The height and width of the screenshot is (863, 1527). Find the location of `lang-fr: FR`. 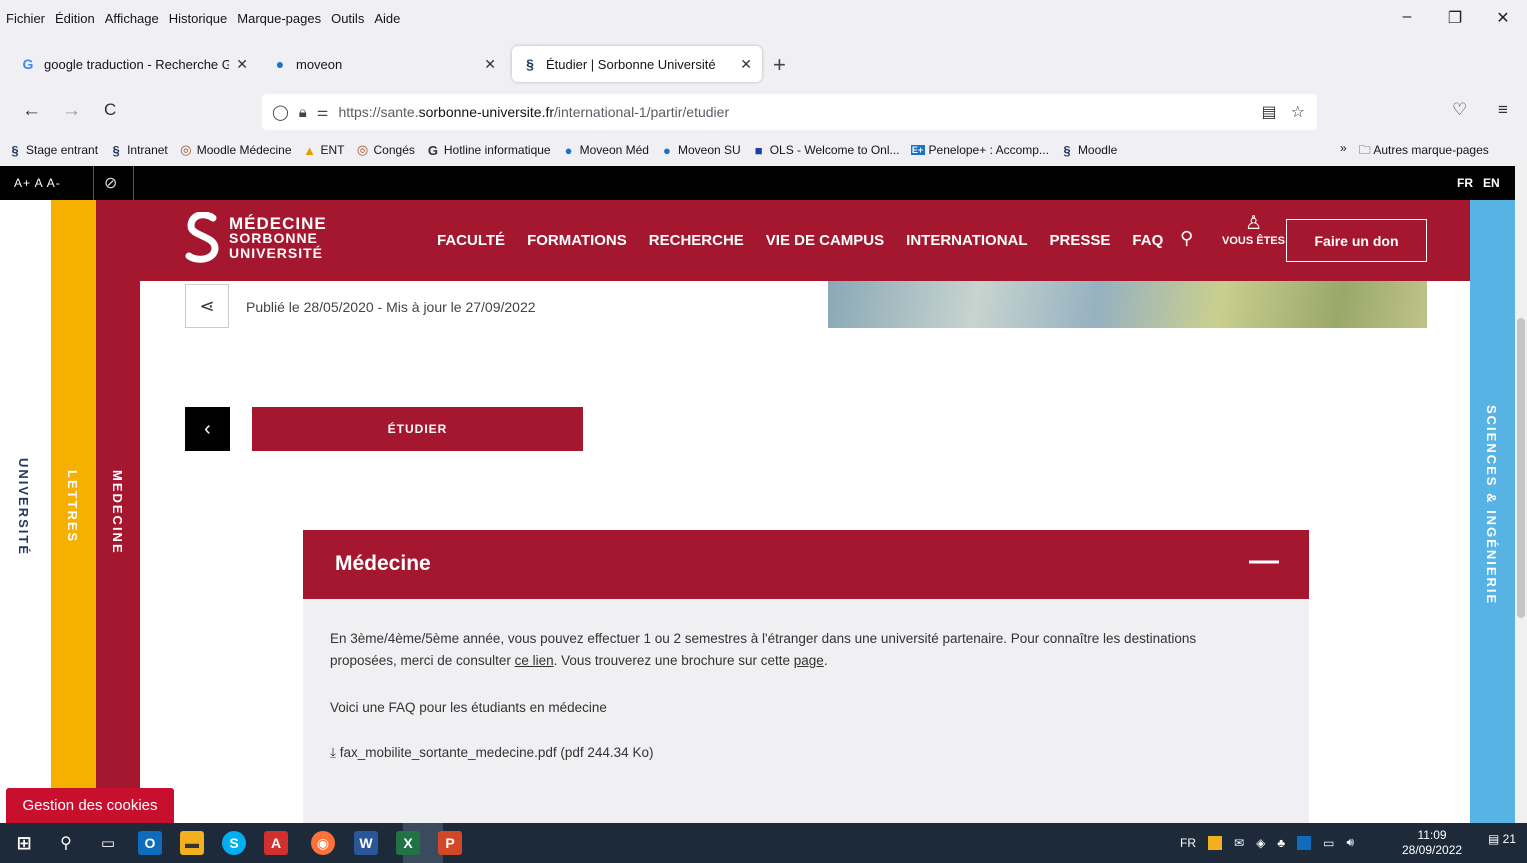

lang-fr: FR is located at coordinates (1465, 183).